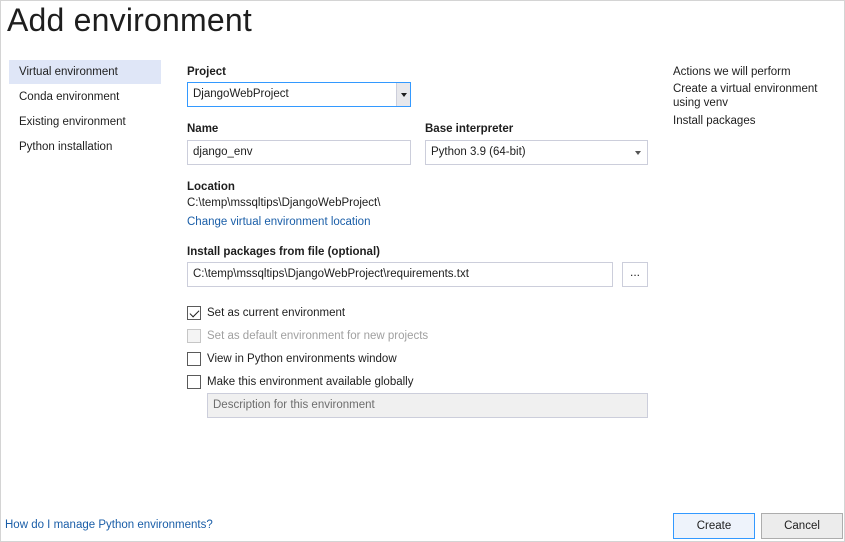 The width and height of the screenshot is (845, 542). I want to click on check-icon, so click(194, 312).